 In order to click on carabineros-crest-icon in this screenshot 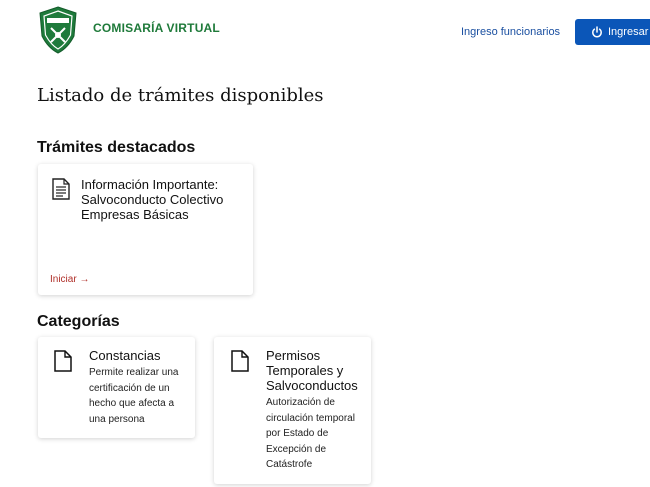, I will do `click(58, 30)`.